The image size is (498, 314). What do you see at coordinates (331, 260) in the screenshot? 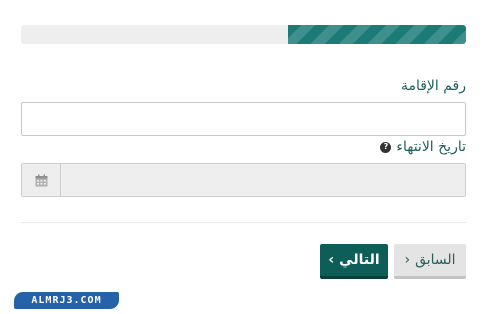
I see `chevron-right-icon: ›` at bounding box center [331, 260].